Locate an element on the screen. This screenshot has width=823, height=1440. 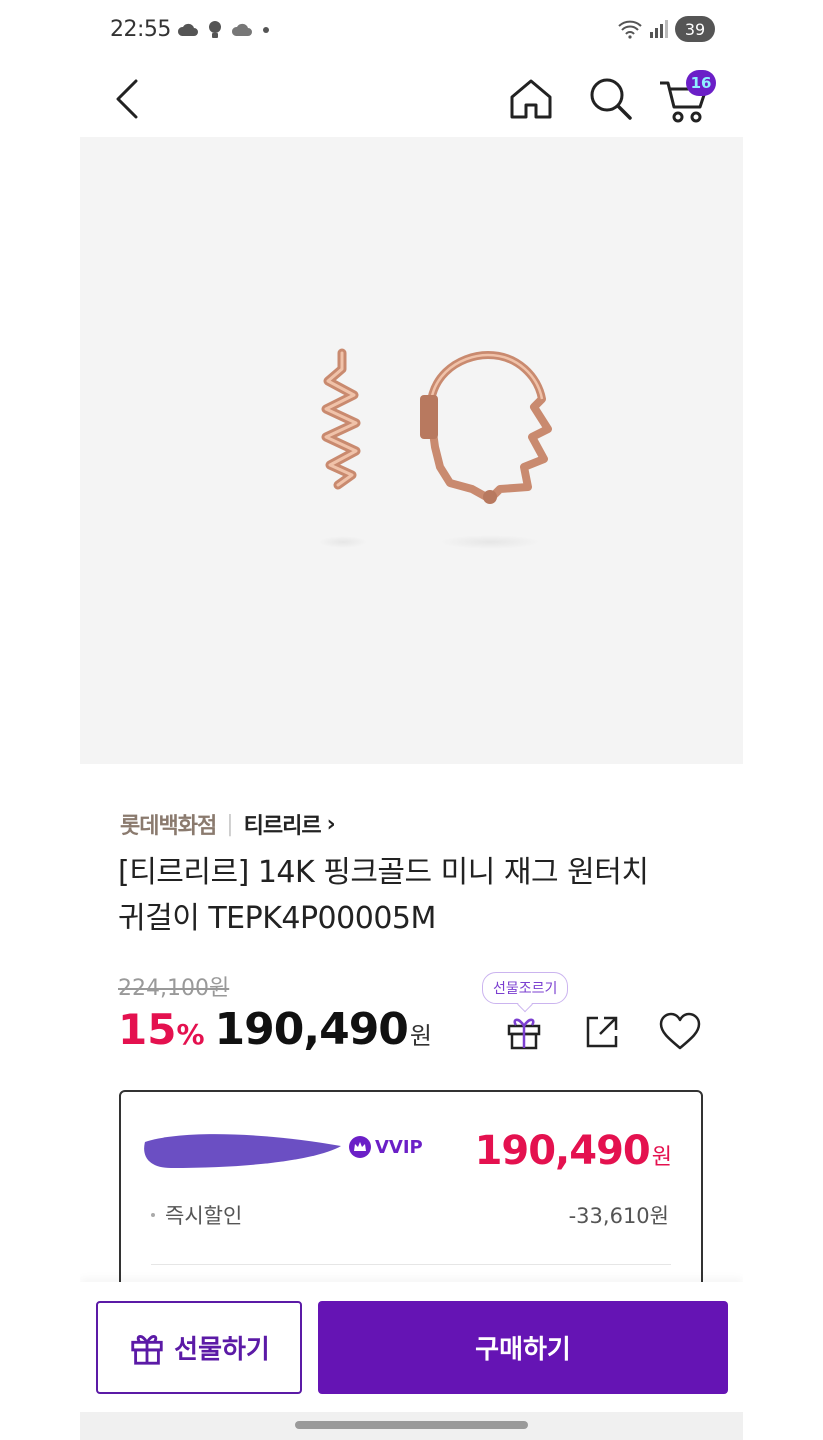
top-navigation: 16 is located at coordinates (411, 99).